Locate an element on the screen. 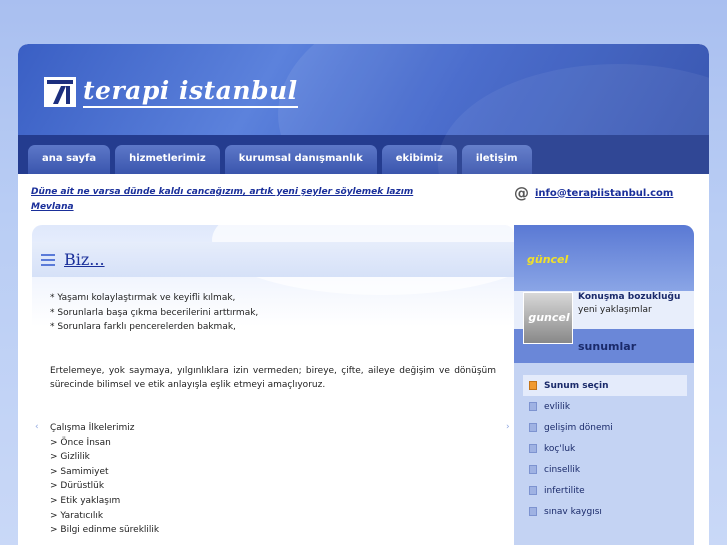 The image size is (727, 545). rss-icon is located at coordinates (533, 385).